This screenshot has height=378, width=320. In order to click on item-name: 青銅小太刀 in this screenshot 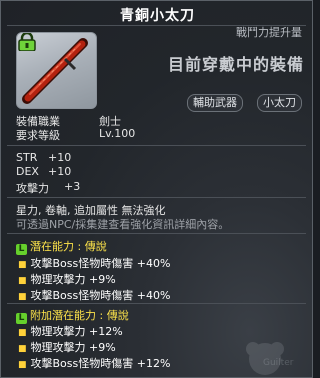, I will do `click(157, 16)`.